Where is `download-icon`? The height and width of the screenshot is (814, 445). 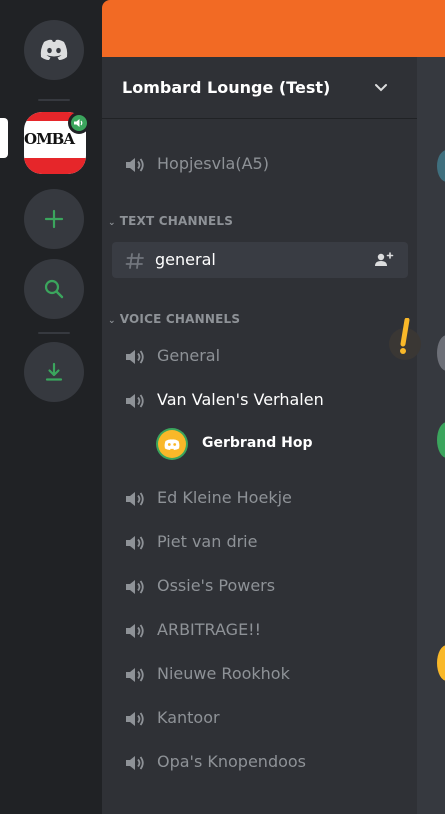
download-icon is located at coordinates (54, 371).